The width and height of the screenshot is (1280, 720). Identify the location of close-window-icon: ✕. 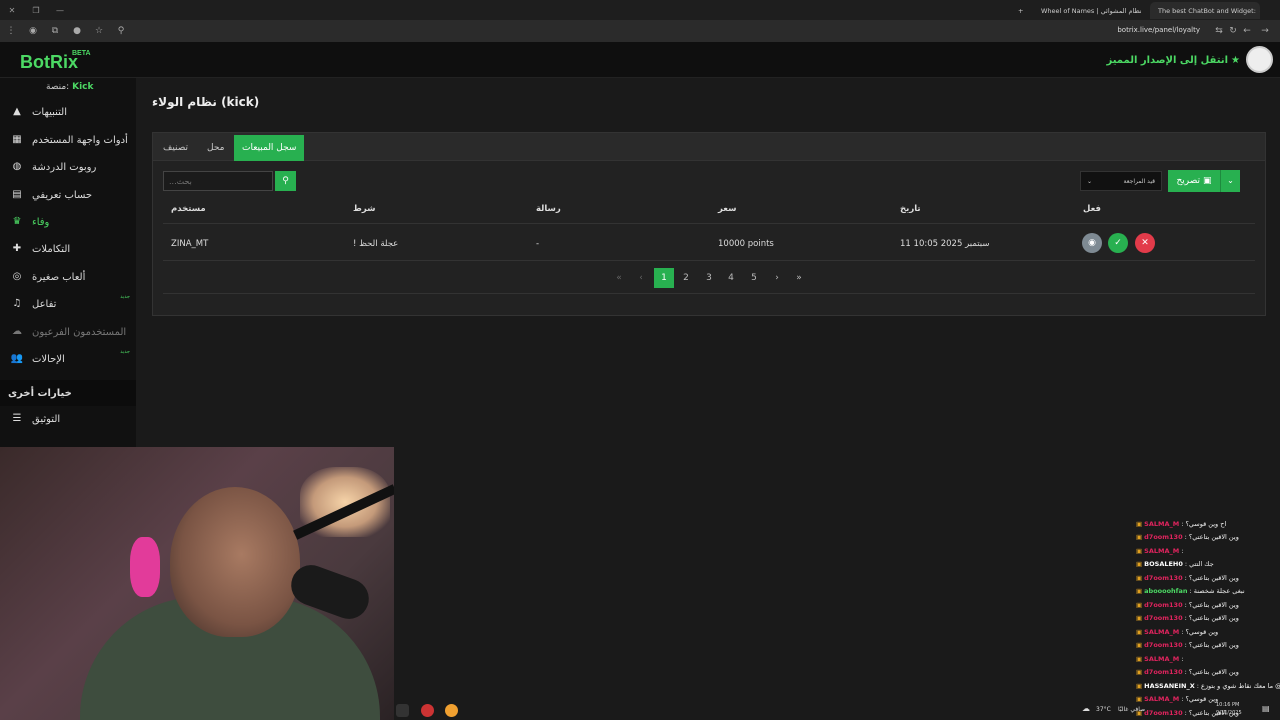
(12, 10).